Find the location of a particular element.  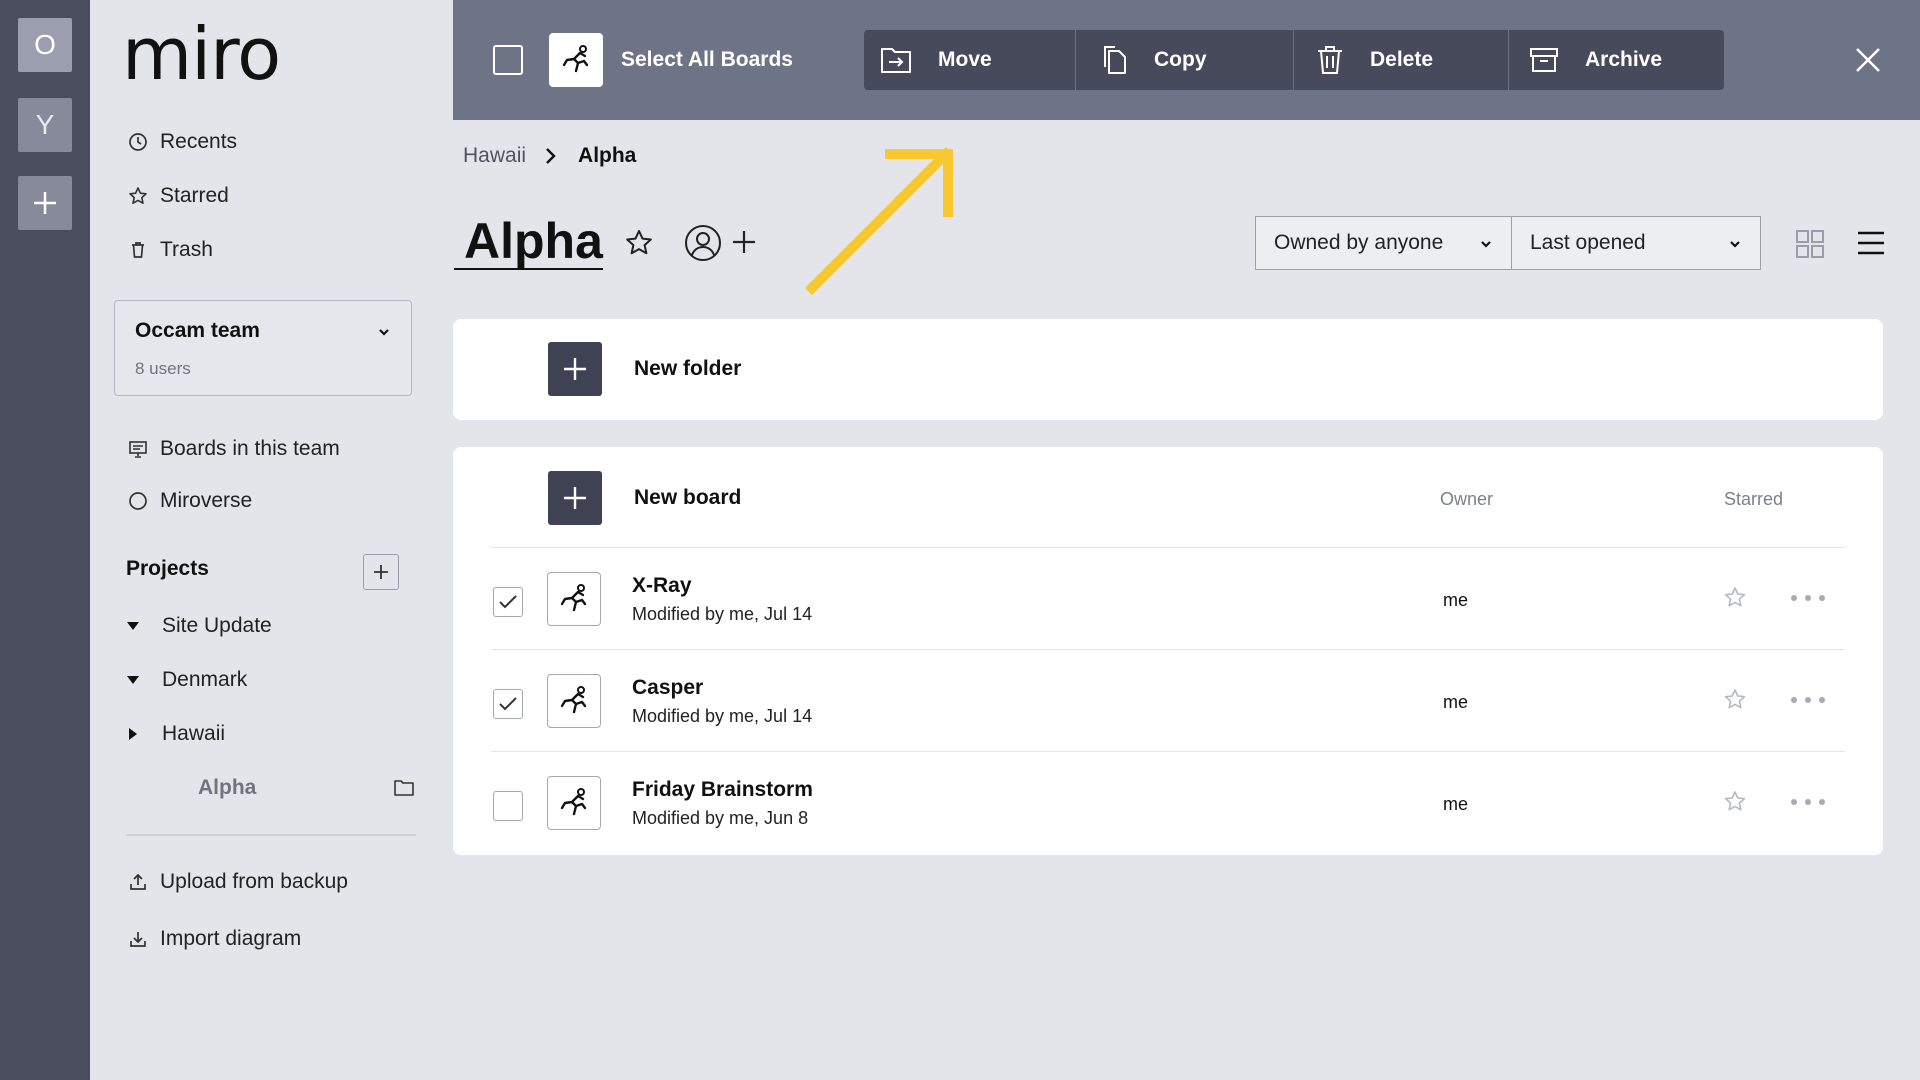

move-button: Move is located at coordinates (970, 60).